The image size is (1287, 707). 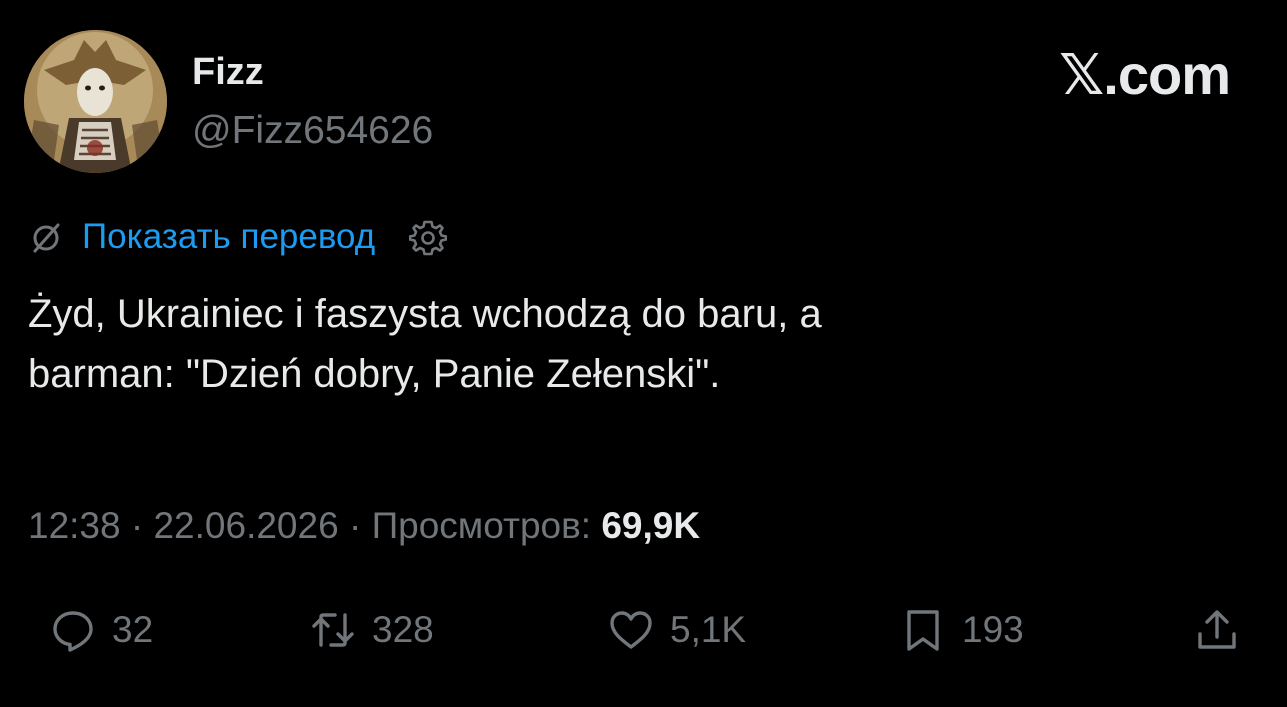 I want to click on tweet-text-line: barman: "Dzień dobry, Panie Zełenski"., so click(x=374, y=374).